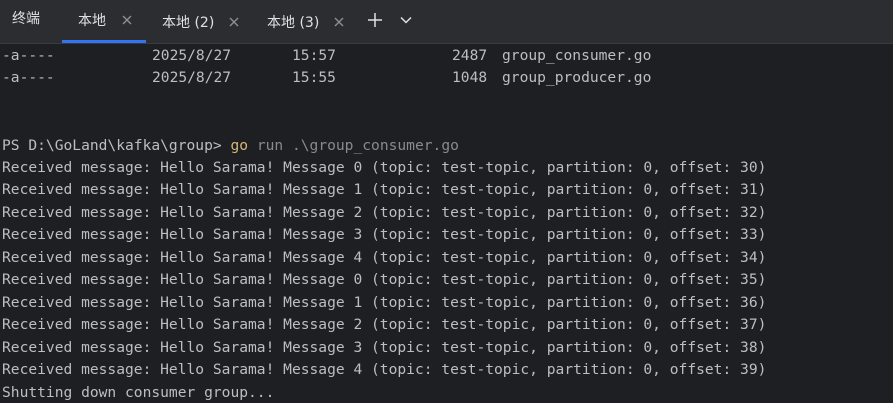 The image size is (893, 403). I want to click on plus-icon, so click(375, 20).